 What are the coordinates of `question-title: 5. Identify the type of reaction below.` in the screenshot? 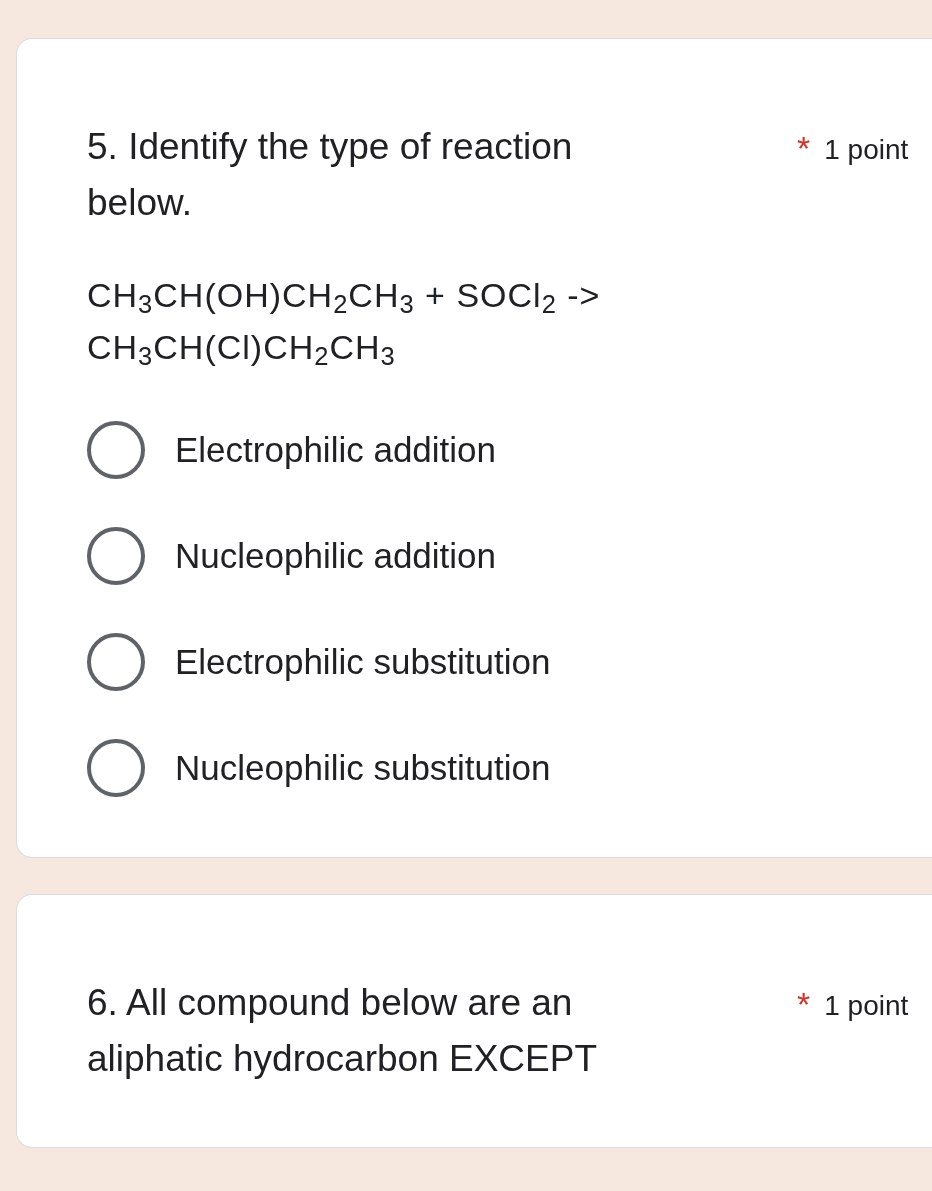 It's located at (330, 175).